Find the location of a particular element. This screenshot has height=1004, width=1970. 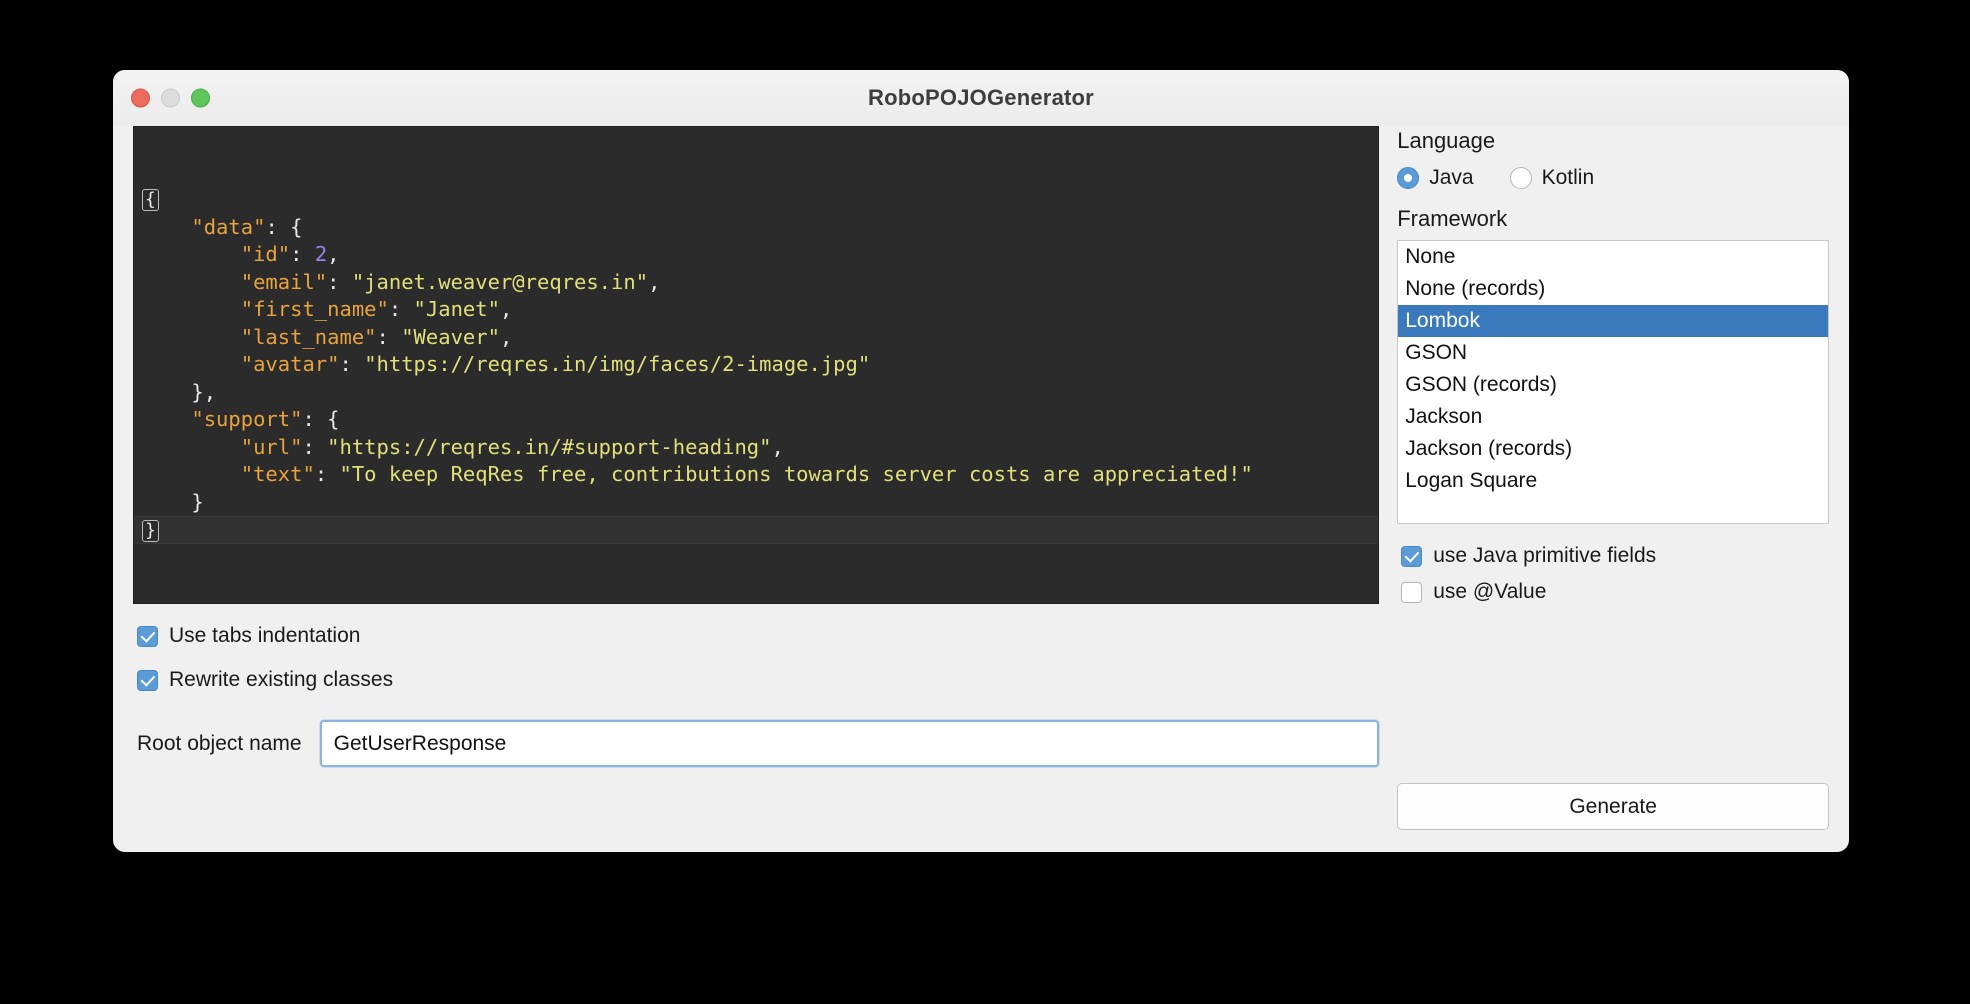

window-title: RoboPOJOGenerator is located at coordinates (981, 97).